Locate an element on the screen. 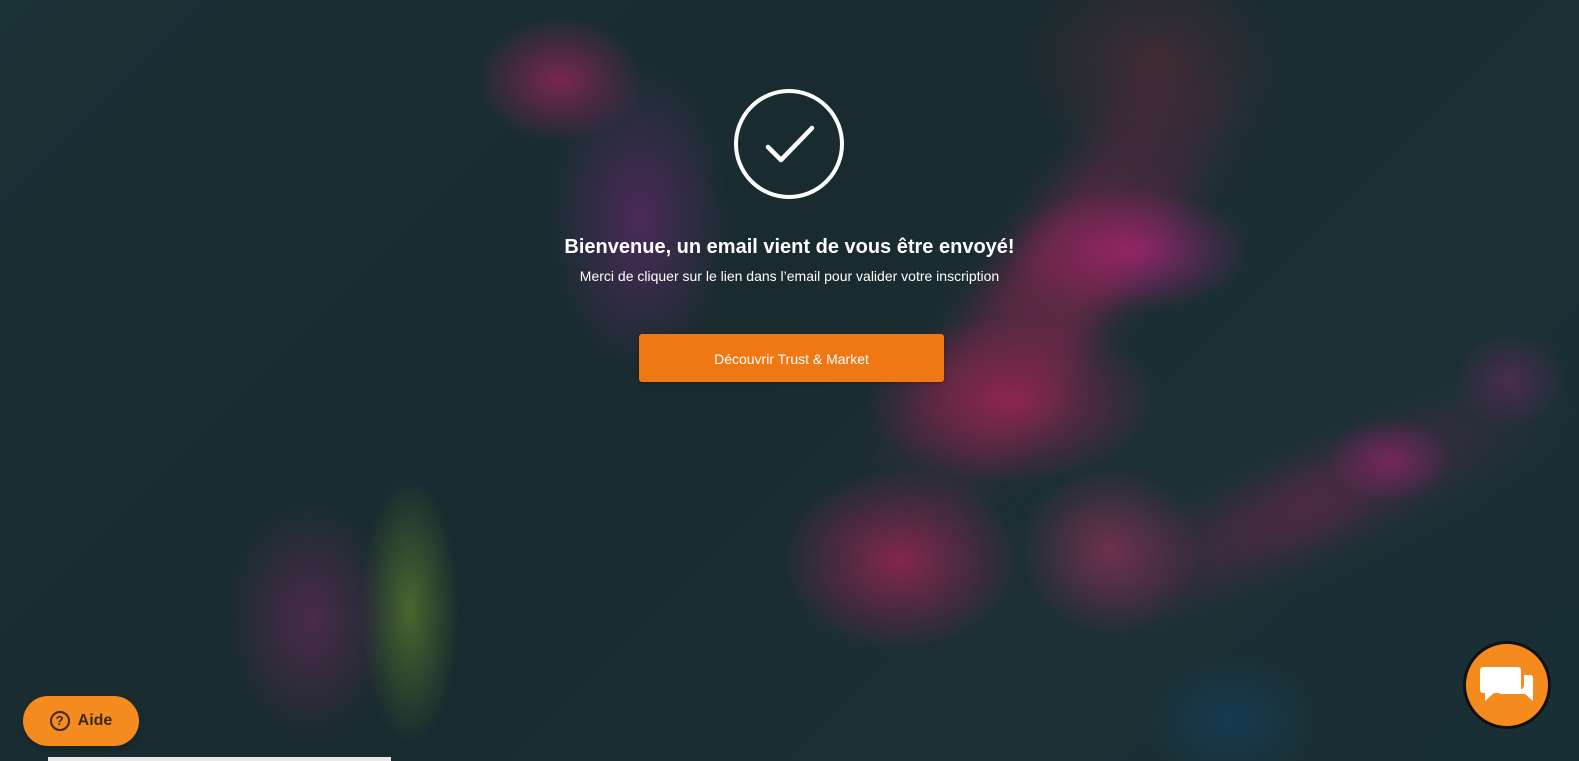 This screenshot has width=1579, height=761. chat-button is located at coordinates (1507, 685).